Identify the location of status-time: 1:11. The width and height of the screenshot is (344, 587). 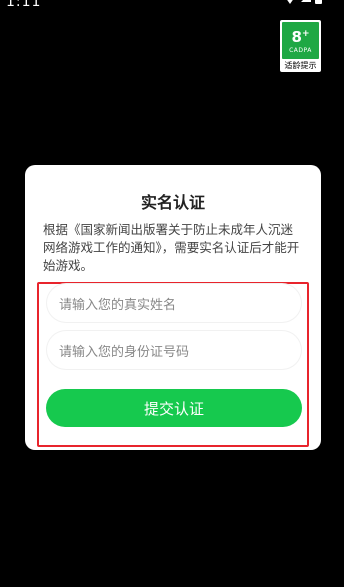
(24, 5).